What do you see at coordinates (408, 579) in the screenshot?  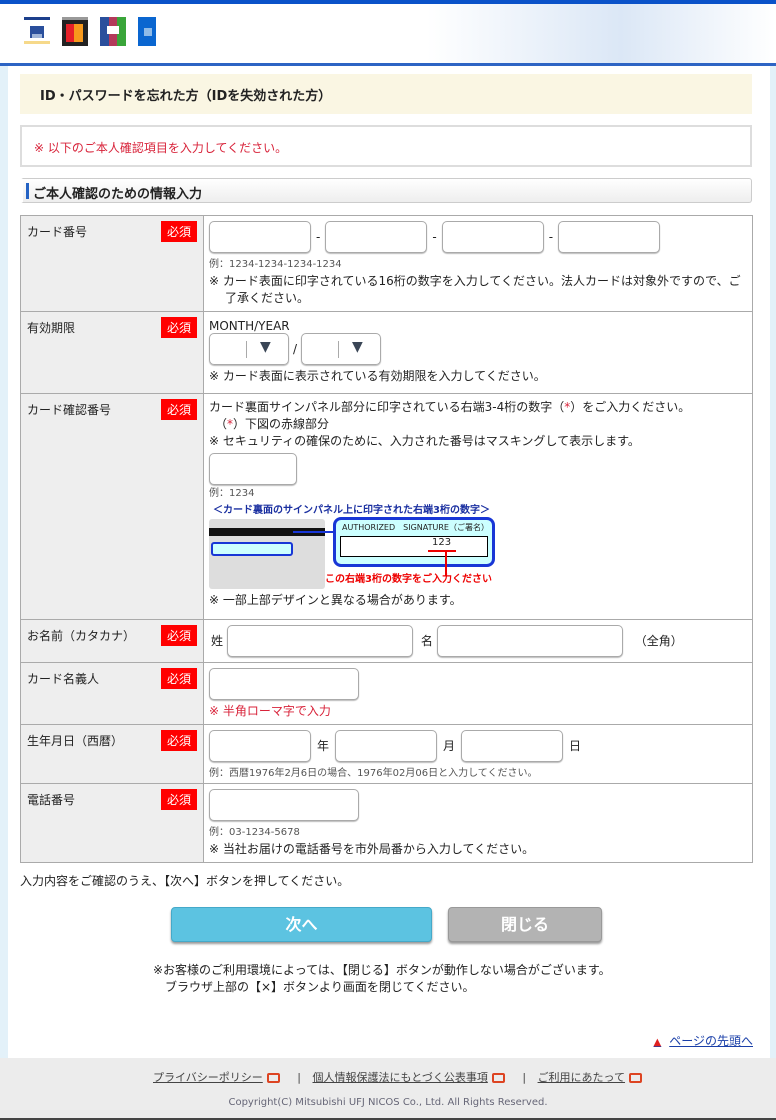 I see `illustration-hint: この右端3桁の数字をご入力ください` at bounding box center [408, 579].